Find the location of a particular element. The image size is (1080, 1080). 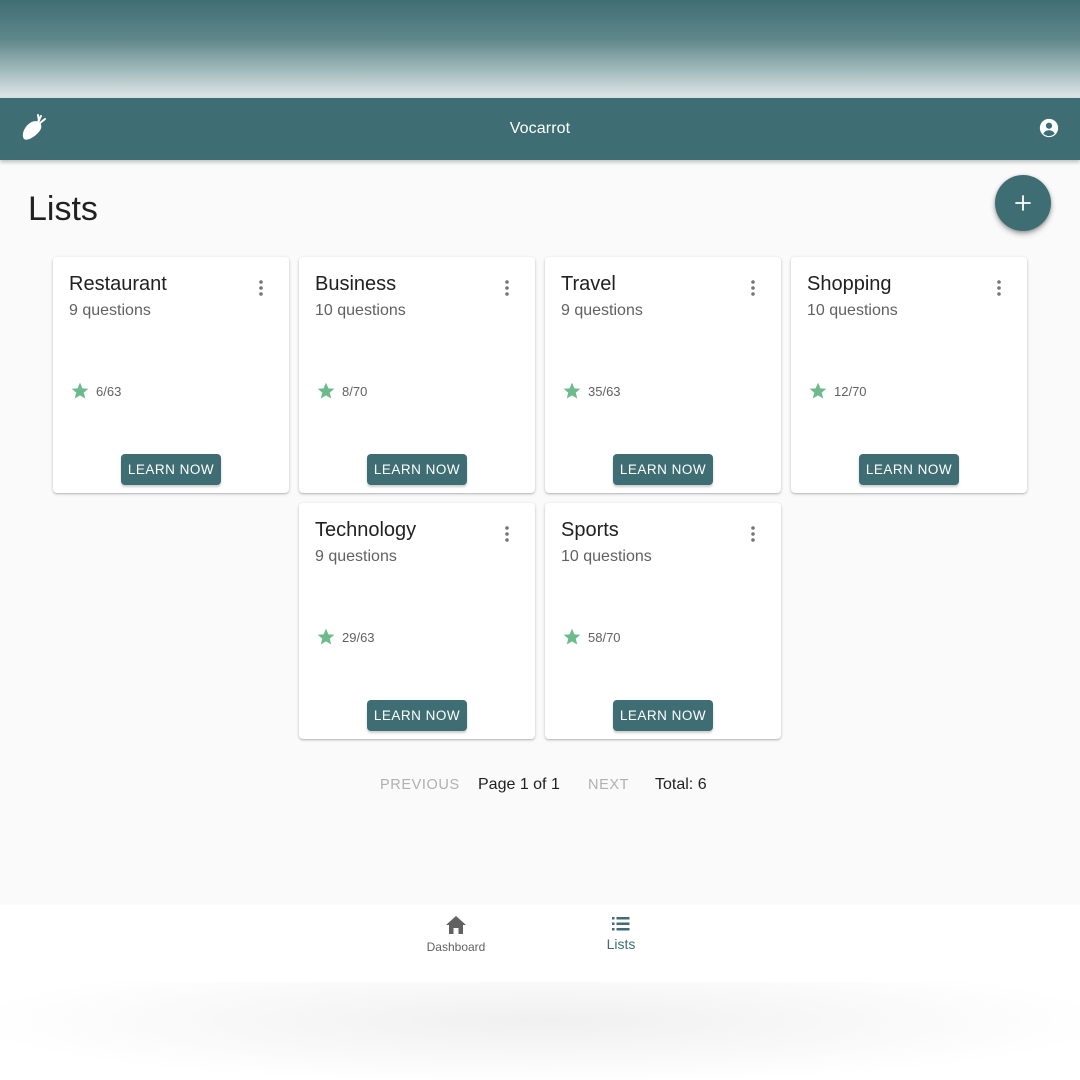

nav-item-dashboard: Dashboard is located at coordinates (456, 937).